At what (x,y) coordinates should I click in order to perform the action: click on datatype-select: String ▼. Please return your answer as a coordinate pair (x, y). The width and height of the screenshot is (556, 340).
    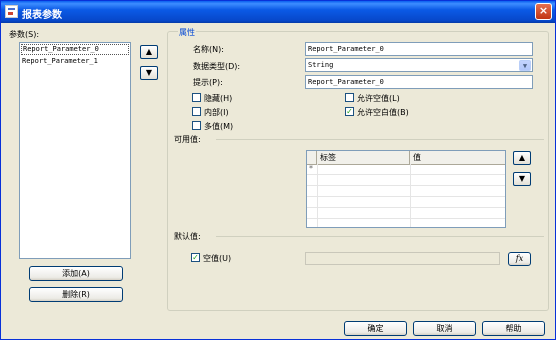
    Looking at the image, I should click on (419, 65).